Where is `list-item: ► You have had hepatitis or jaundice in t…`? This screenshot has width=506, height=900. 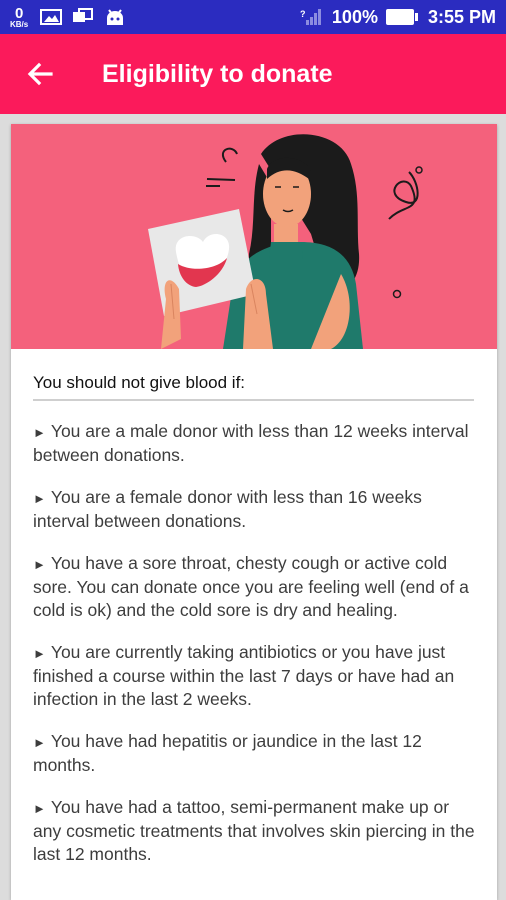 list-item: ► You have had hepatitis or jaundice in t… is located at coordinates (255, 753).